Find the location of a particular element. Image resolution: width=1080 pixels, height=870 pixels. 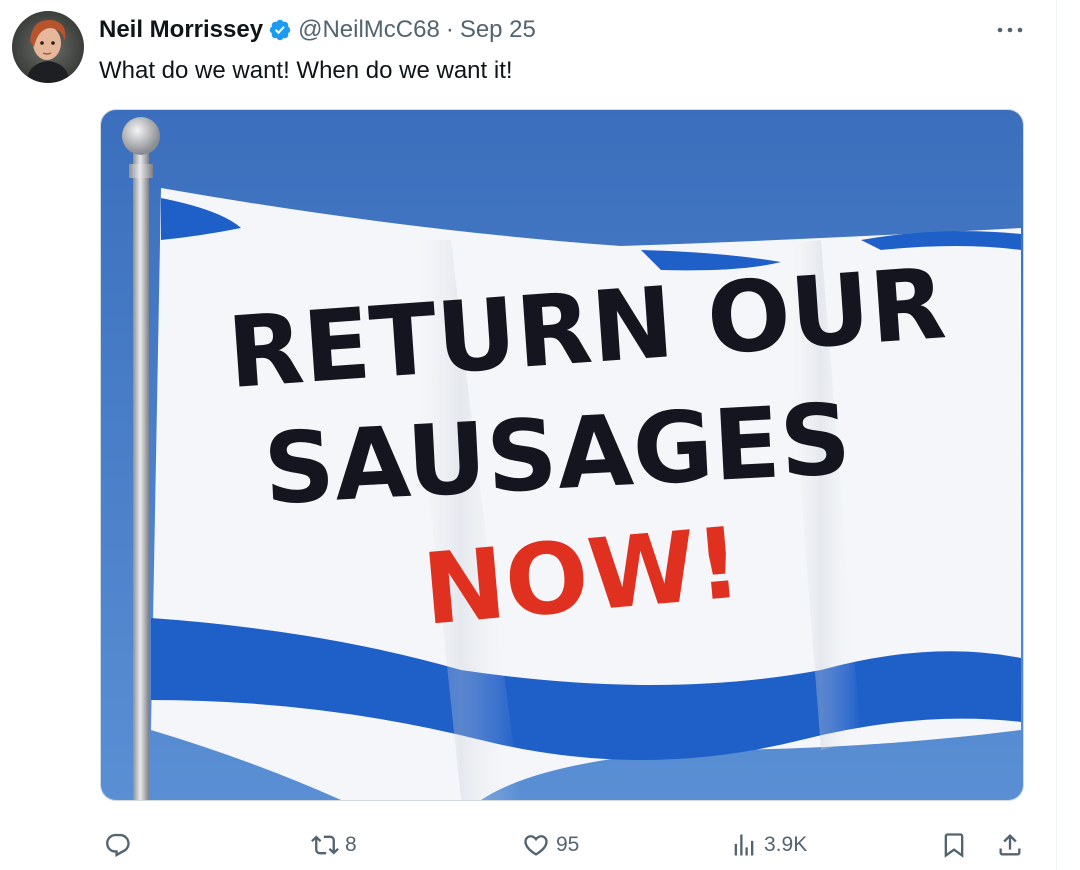

views-count: 3.9K is located at coordinates (786, 844).